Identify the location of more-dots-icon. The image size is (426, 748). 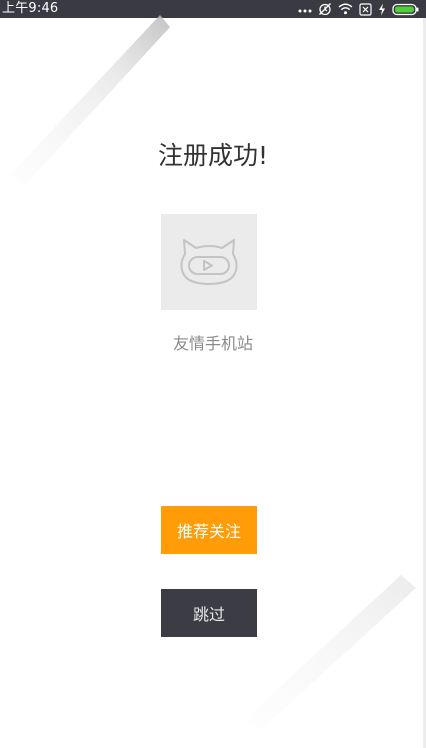
(305, 9).